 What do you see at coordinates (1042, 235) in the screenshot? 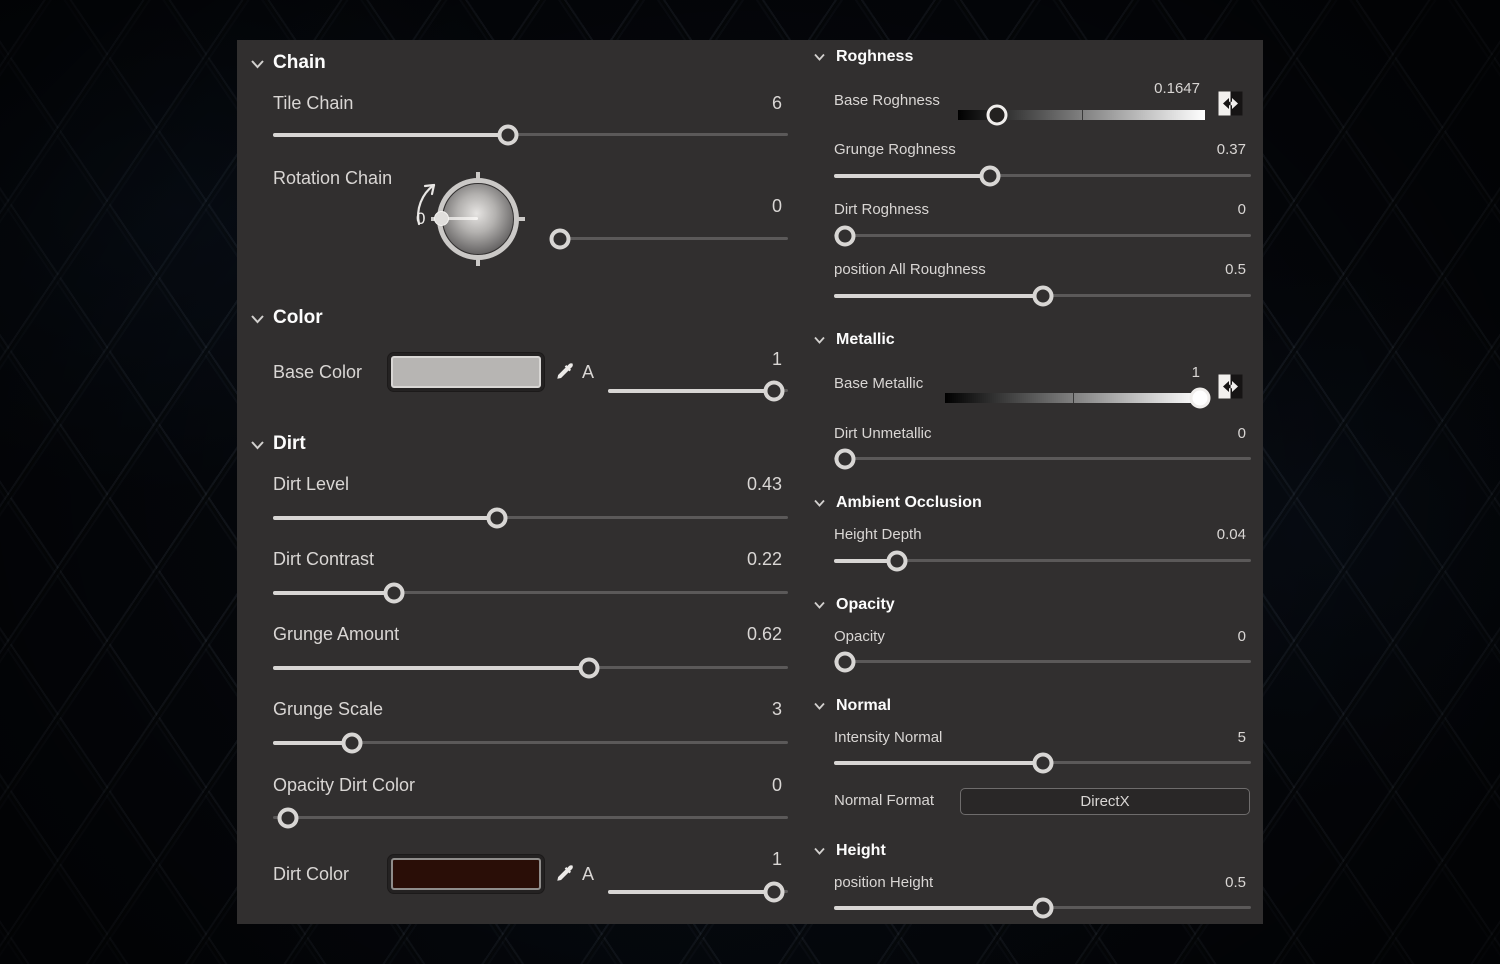
I see `dirt-roghness-slider` at bounding box center [1042, 235].